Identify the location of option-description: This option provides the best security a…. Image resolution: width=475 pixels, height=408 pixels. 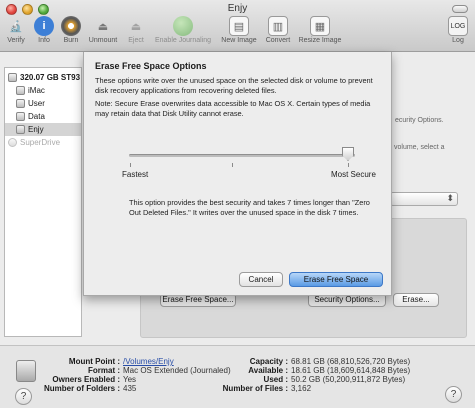
(249, 207).